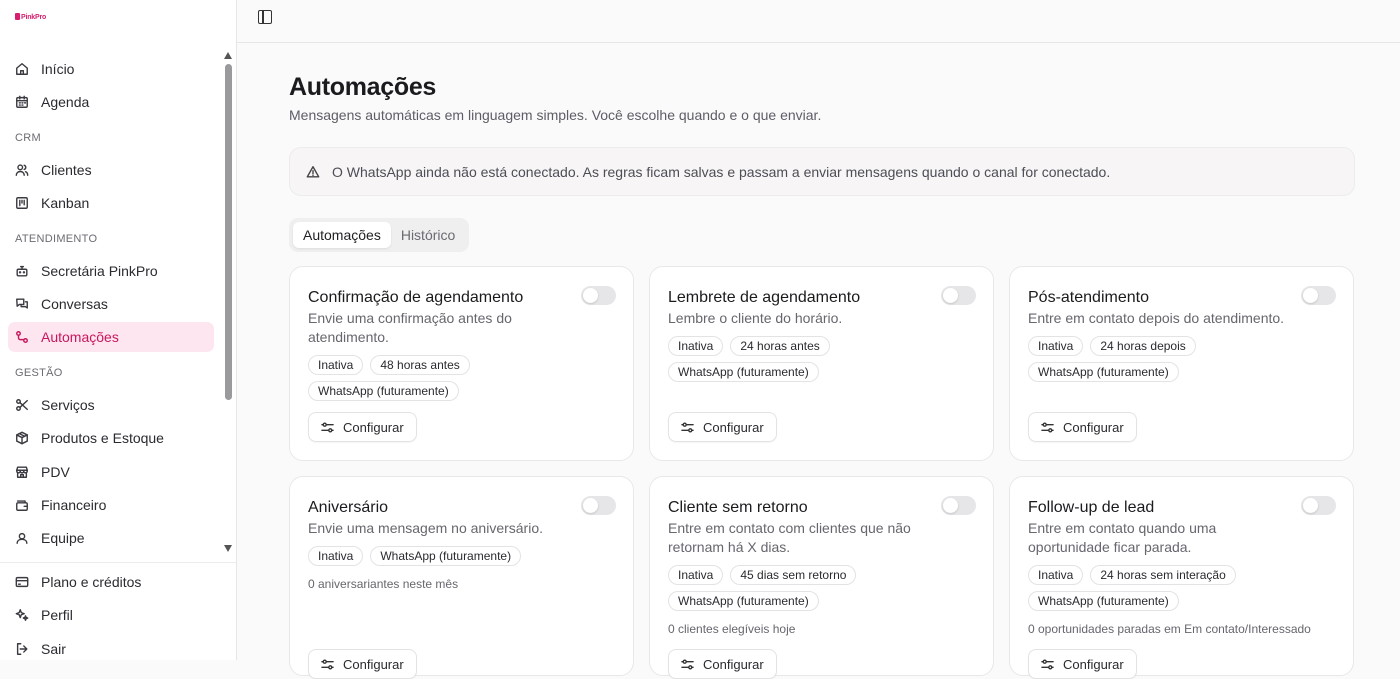 The width and height of the screenshot is (1400, 679). Describe the element at coordinates (74, 303) in the screenshot. I see `sidebar-item-label: Conversas` at that location.